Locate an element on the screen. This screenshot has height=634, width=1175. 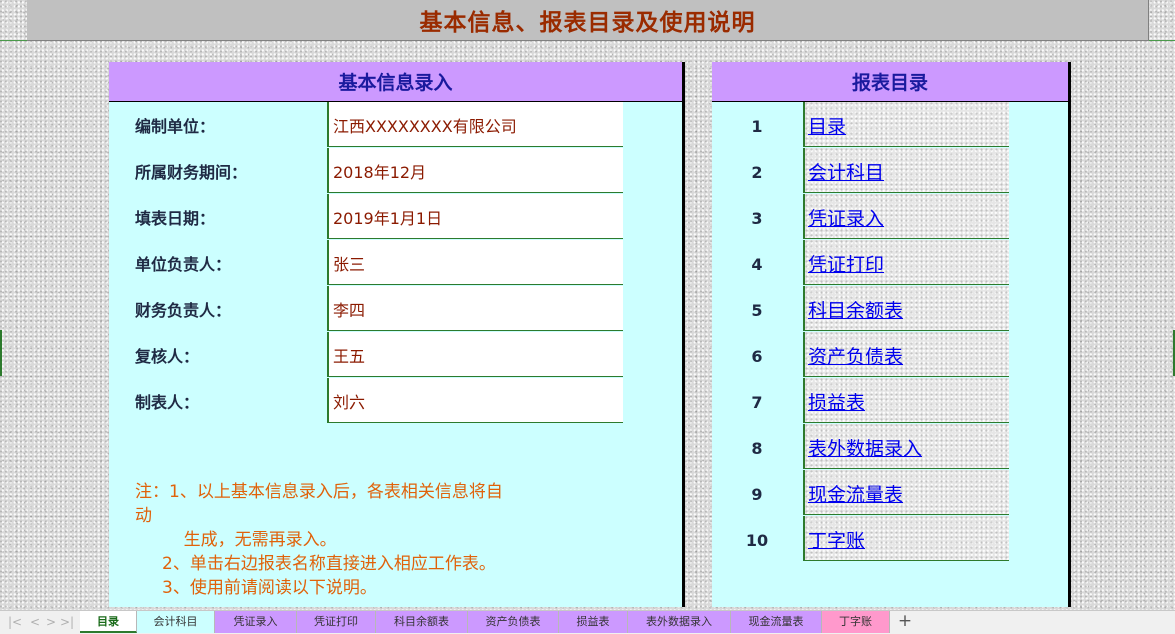
left-edge-mark is located at coordinates (1, 353).